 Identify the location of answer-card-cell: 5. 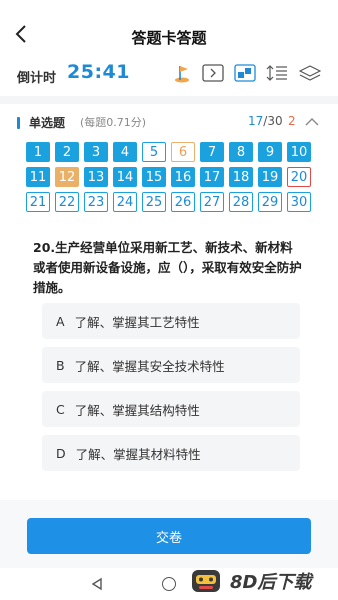
(154, 152).